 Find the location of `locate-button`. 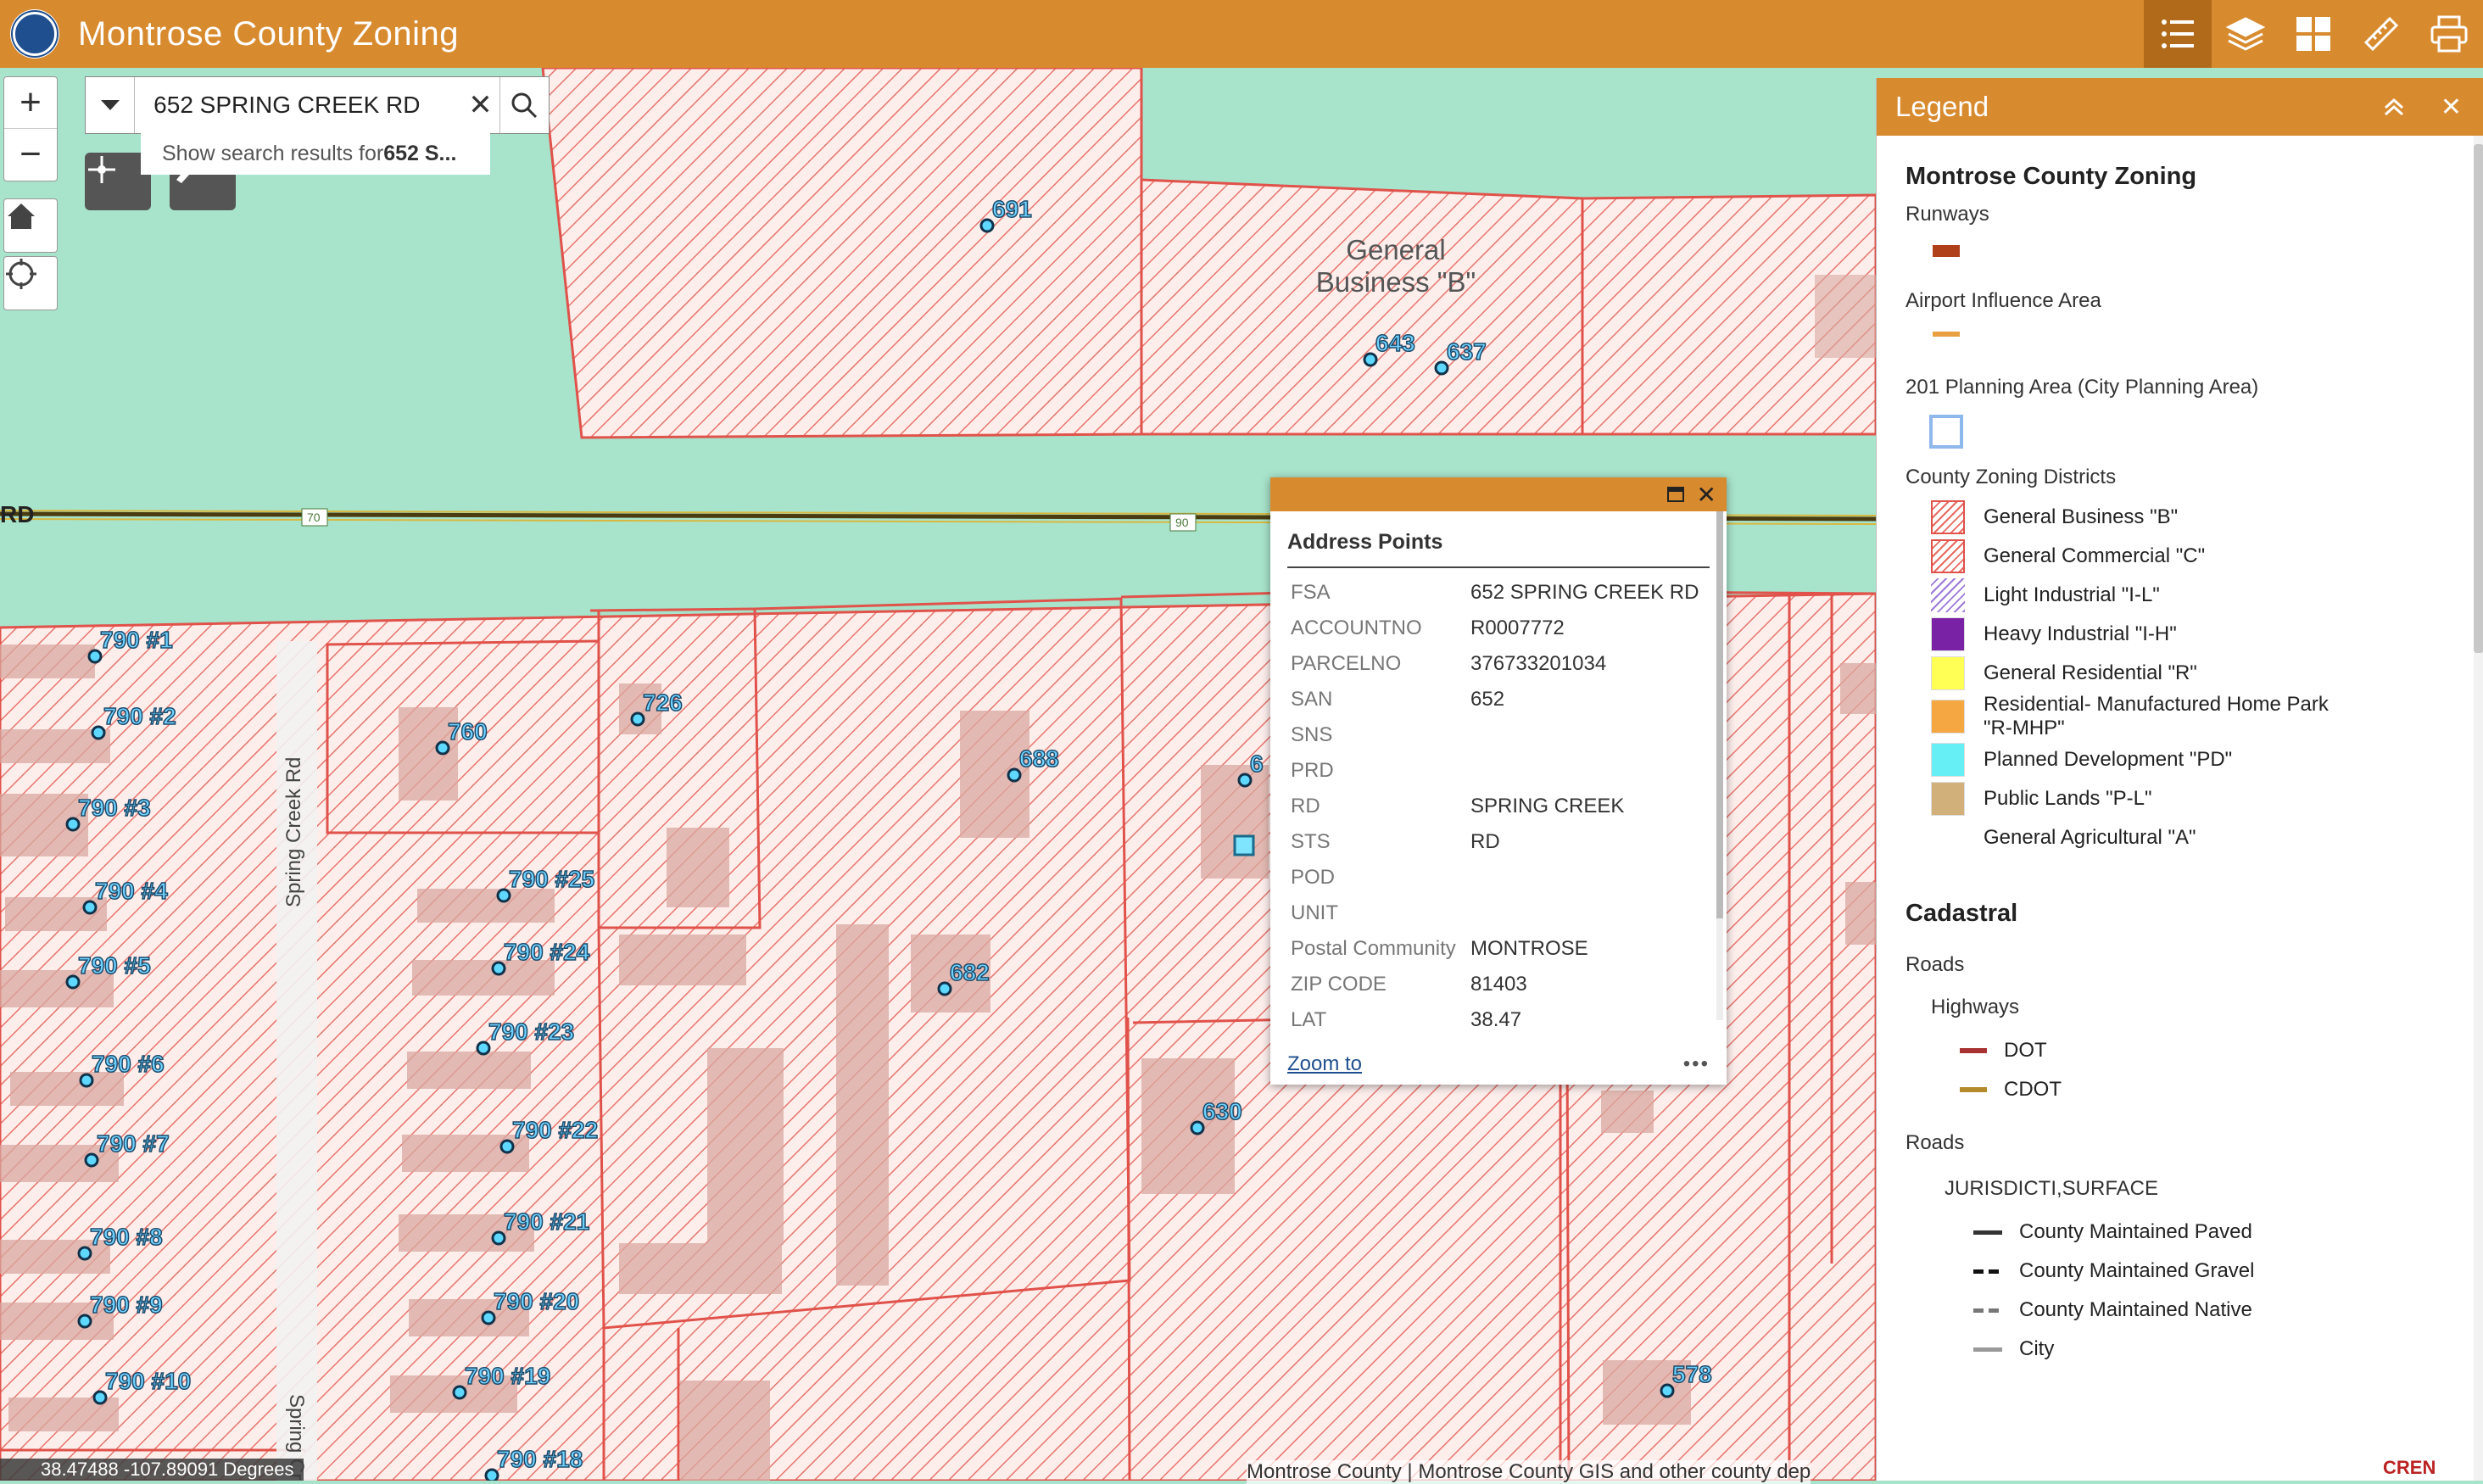

locate-button is located at coordinates (31, 283).